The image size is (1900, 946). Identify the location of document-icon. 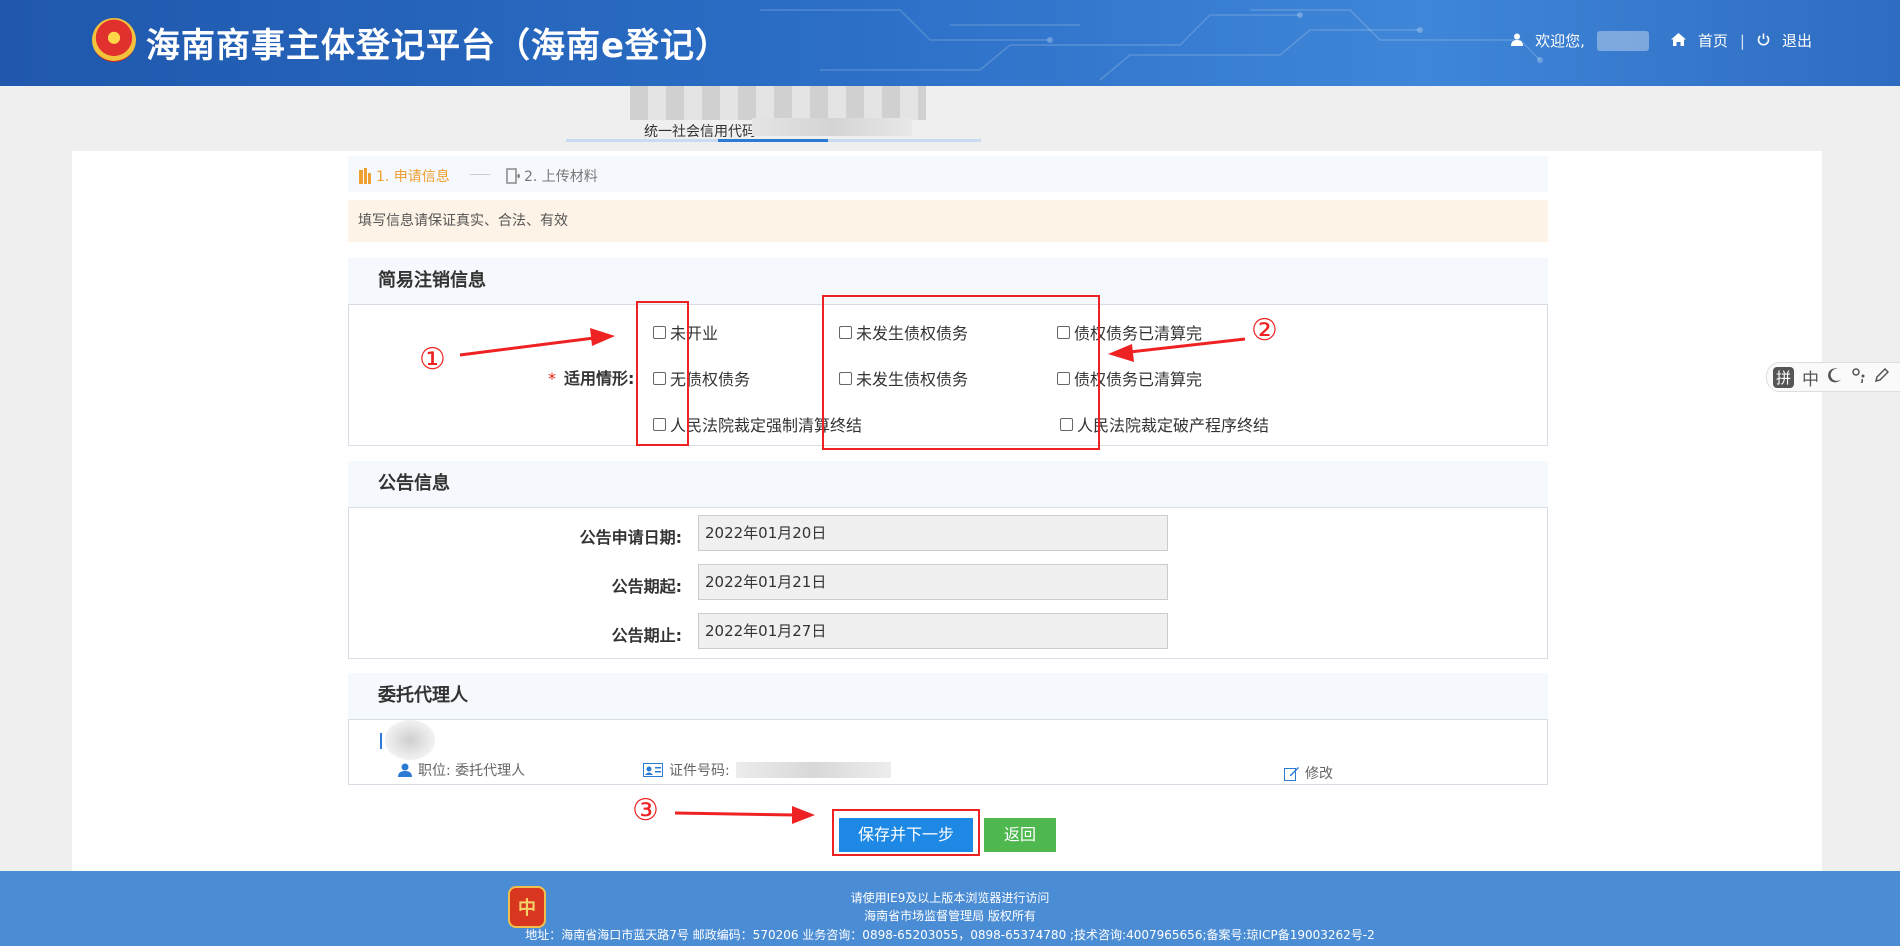
(514, 176).